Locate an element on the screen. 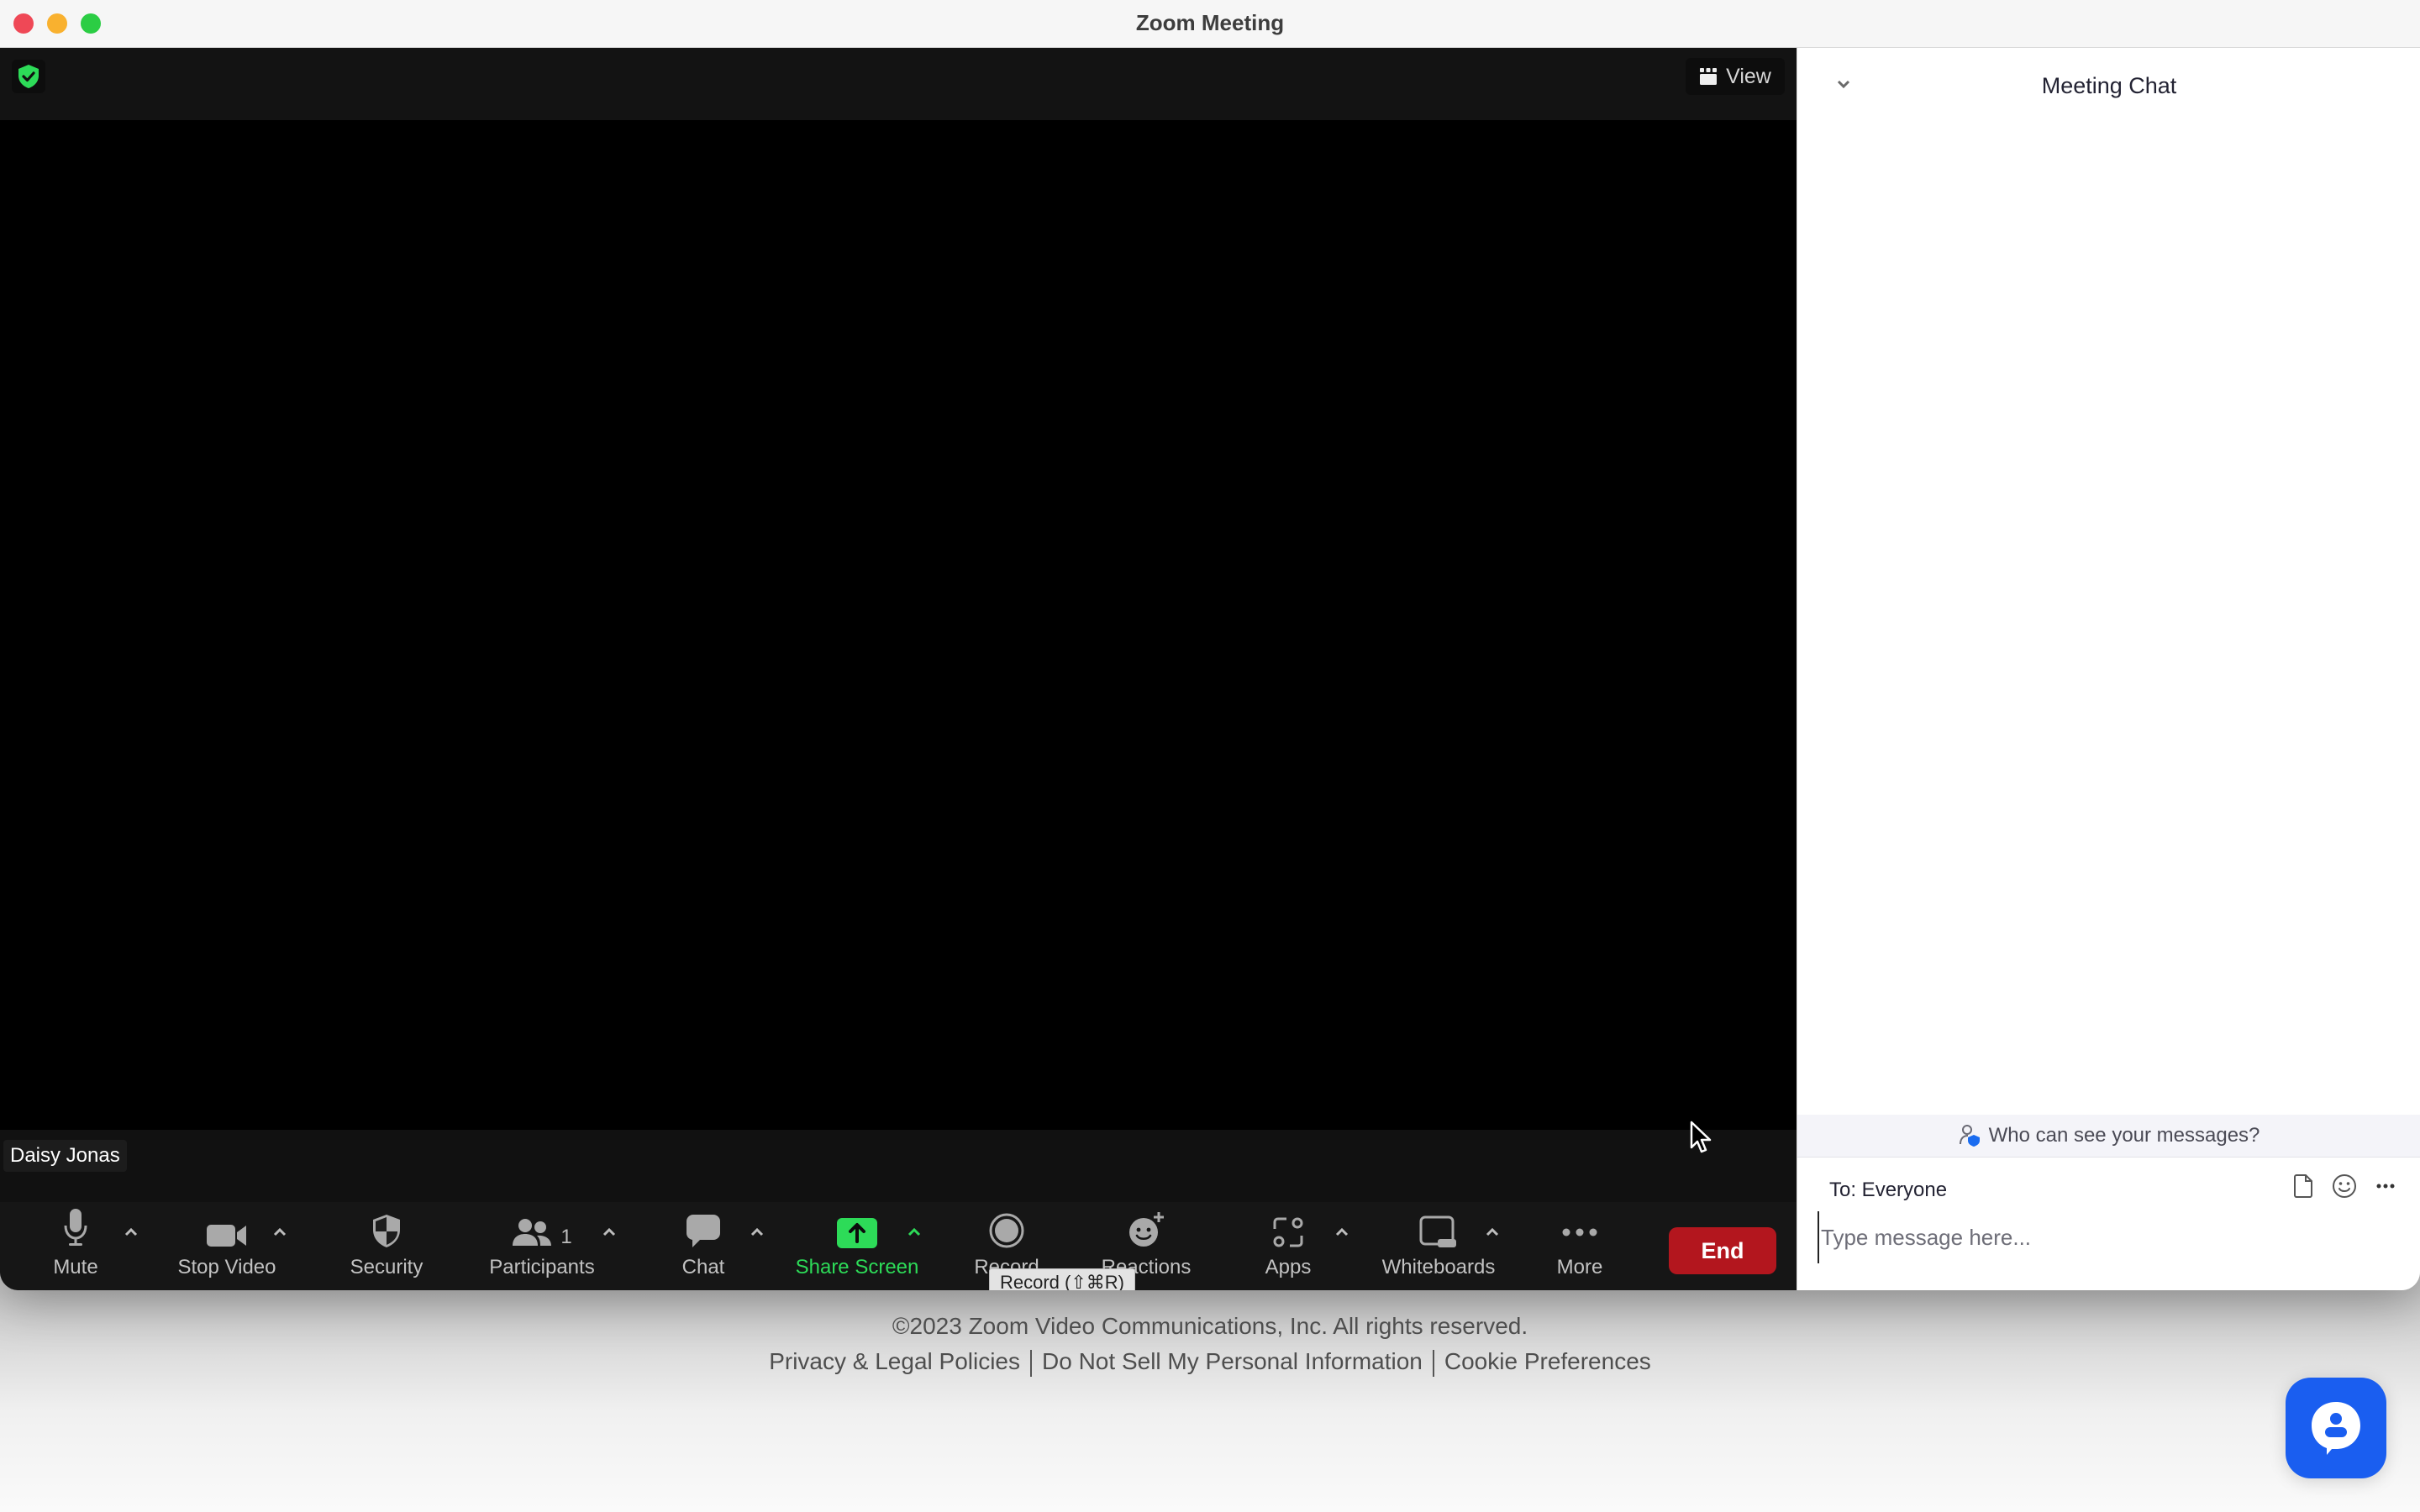 This screenshot has width=2420, height=1512. encryption-status-button is located at coordinates (28, 76).